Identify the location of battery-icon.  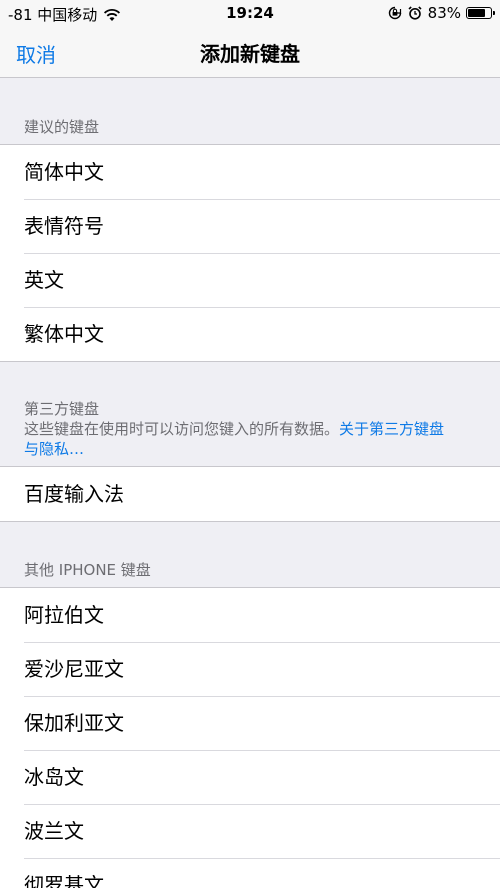
(480, 13).